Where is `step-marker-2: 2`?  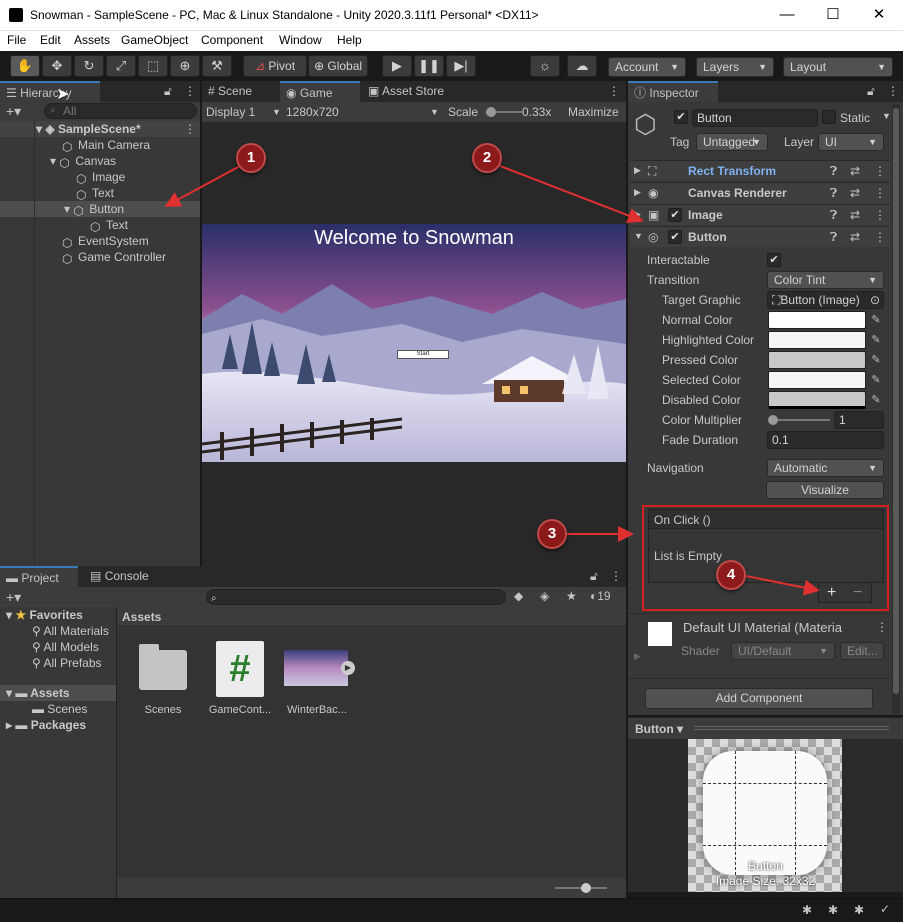
step-marker-2: 2 is located at coordinates (487, 158).